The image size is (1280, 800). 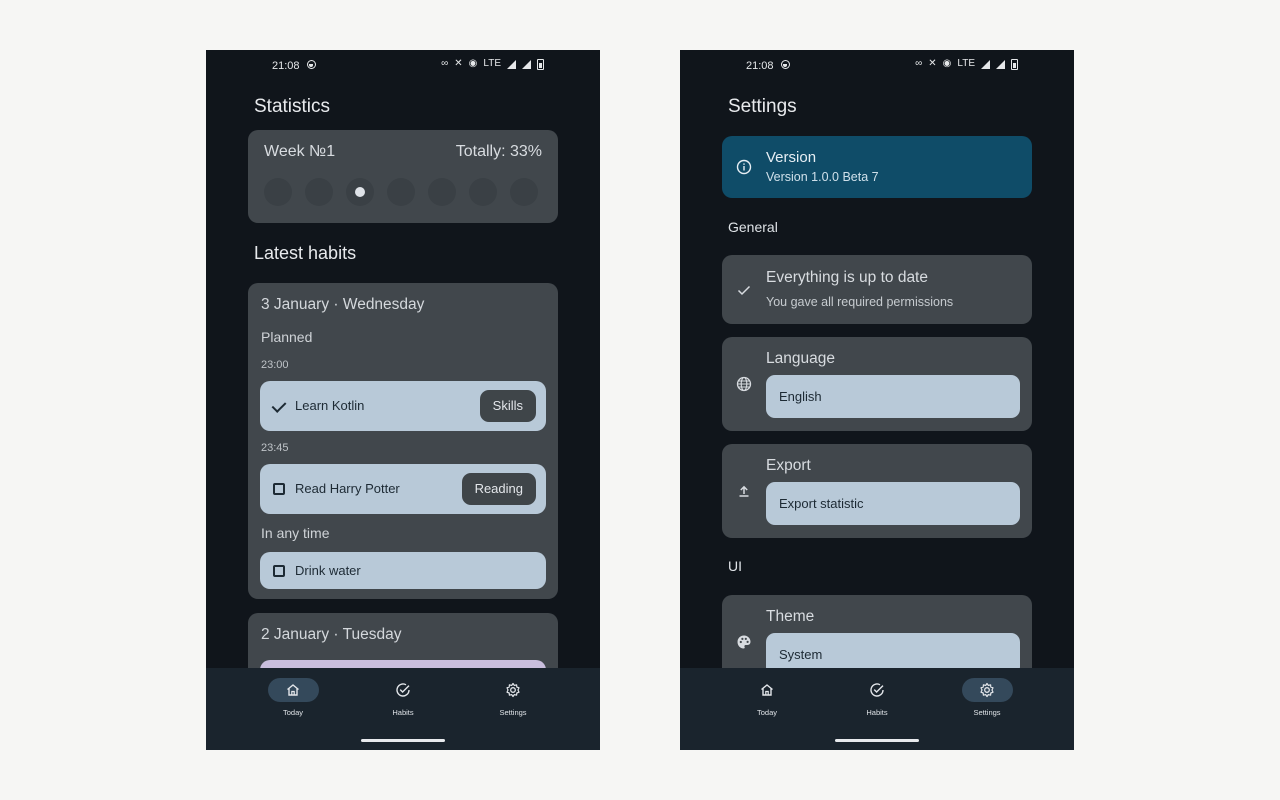 I want to click on version-title: Version, so click(x=791, y=157).